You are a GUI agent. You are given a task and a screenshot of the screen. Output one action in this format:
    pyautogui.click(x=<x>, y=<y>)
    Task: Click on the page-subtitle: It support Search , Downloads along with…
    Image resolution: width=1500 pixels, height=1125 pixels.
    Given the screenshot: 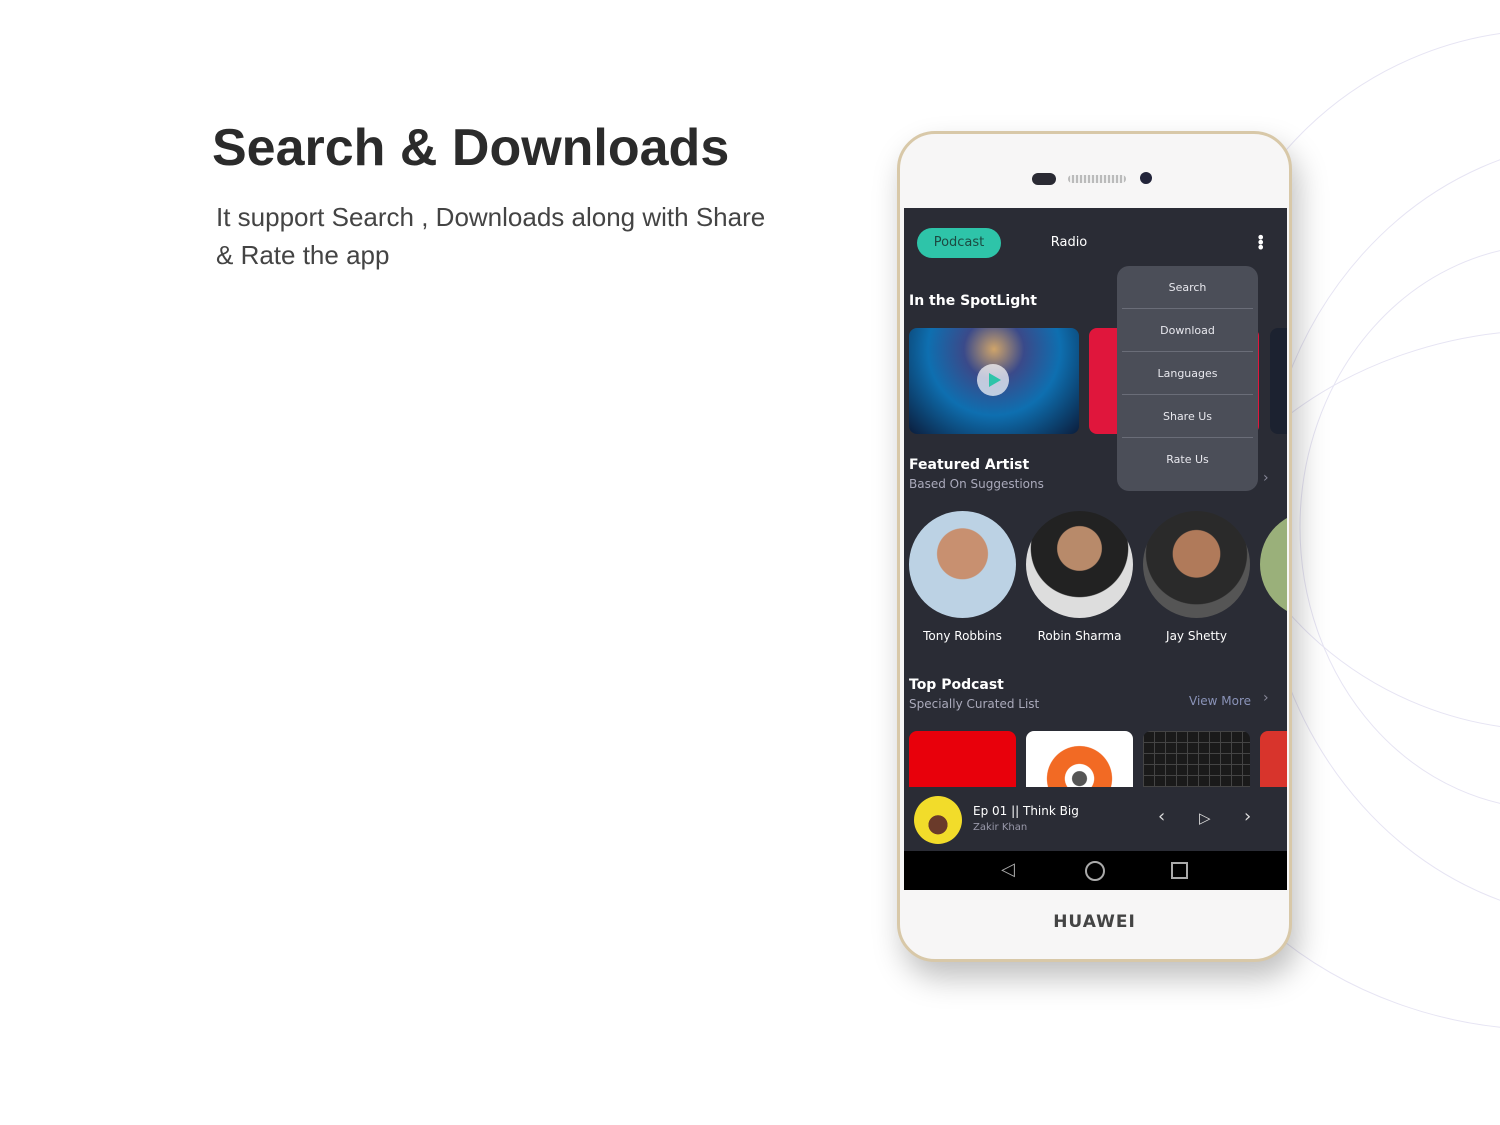 What is the action you would take?
    pyautogui.click(x=491, y=236)
    